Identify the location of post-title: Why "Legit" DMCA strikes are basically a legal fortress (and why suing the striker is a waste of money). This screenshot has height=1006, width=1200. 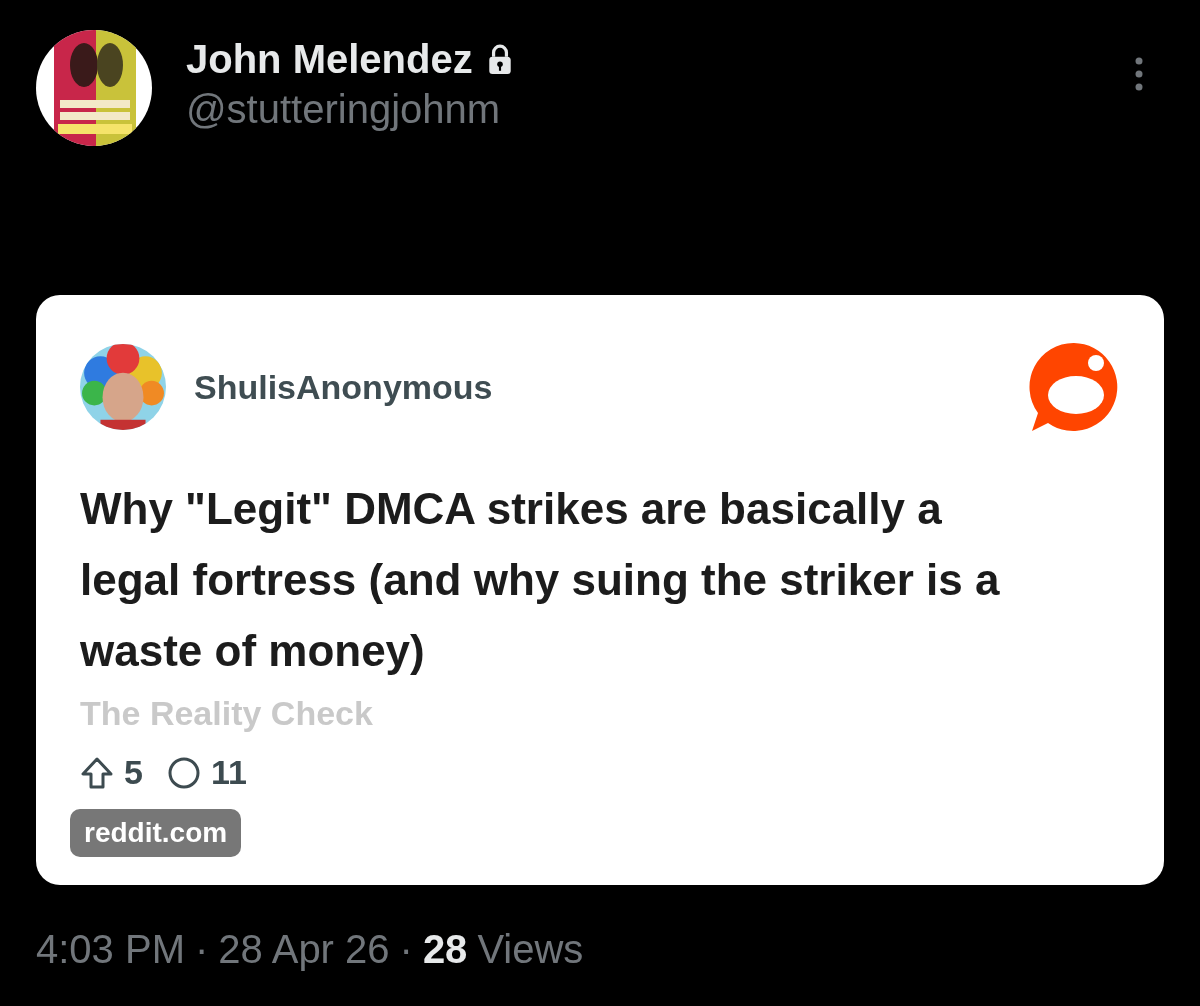
(540, 580).